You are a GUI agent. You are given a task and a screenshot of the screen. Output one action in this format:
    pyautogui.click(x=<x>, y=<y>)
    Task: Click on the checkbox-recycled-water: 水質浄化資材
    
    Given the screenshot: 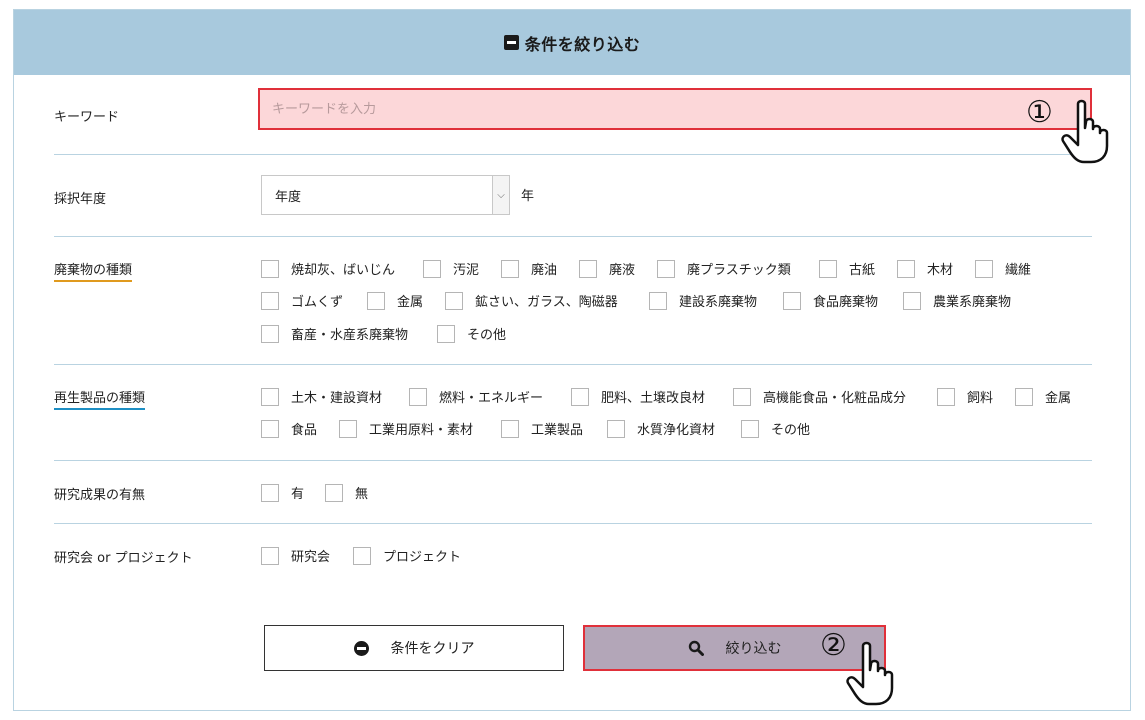 What is the action you would take?
    pyautogui.click(x=661, y=428)
    